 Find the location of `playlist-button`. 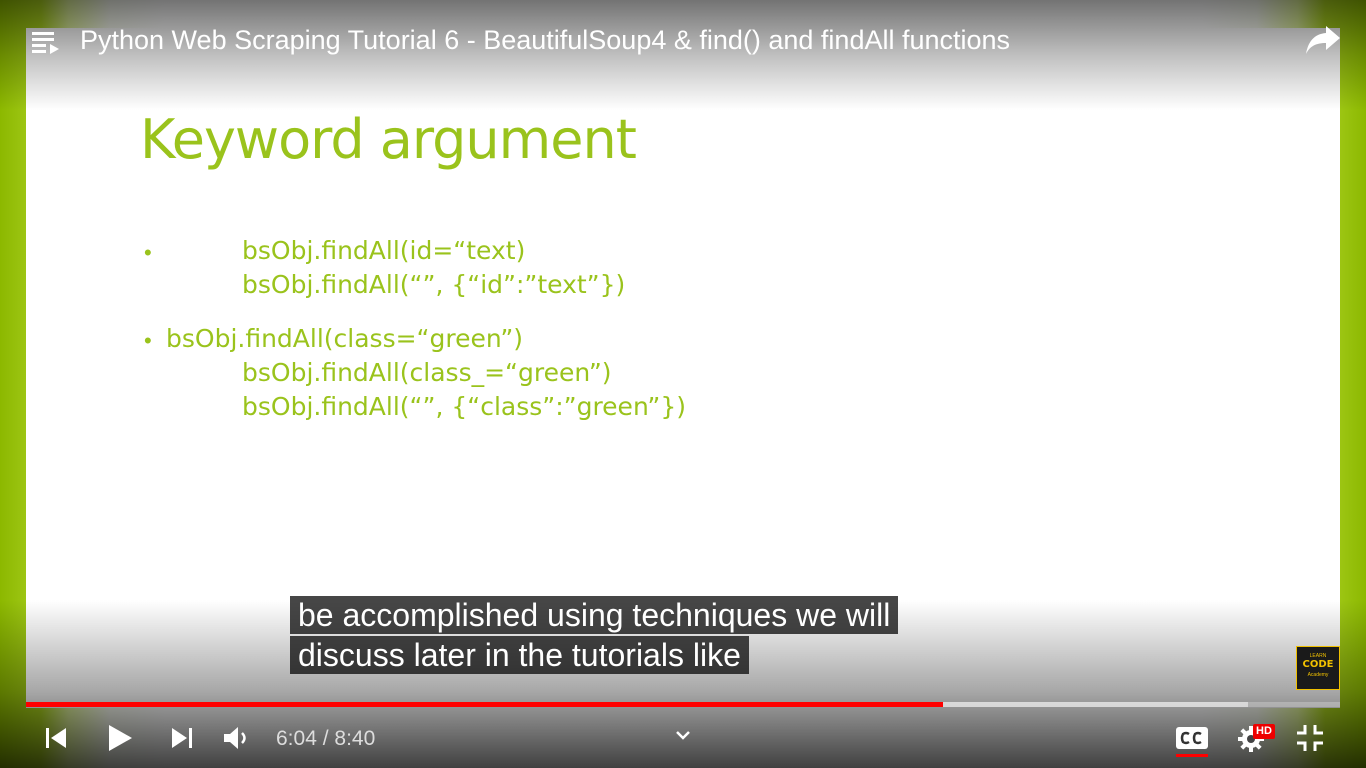

playlist-button is located at coordinates (46, 42).